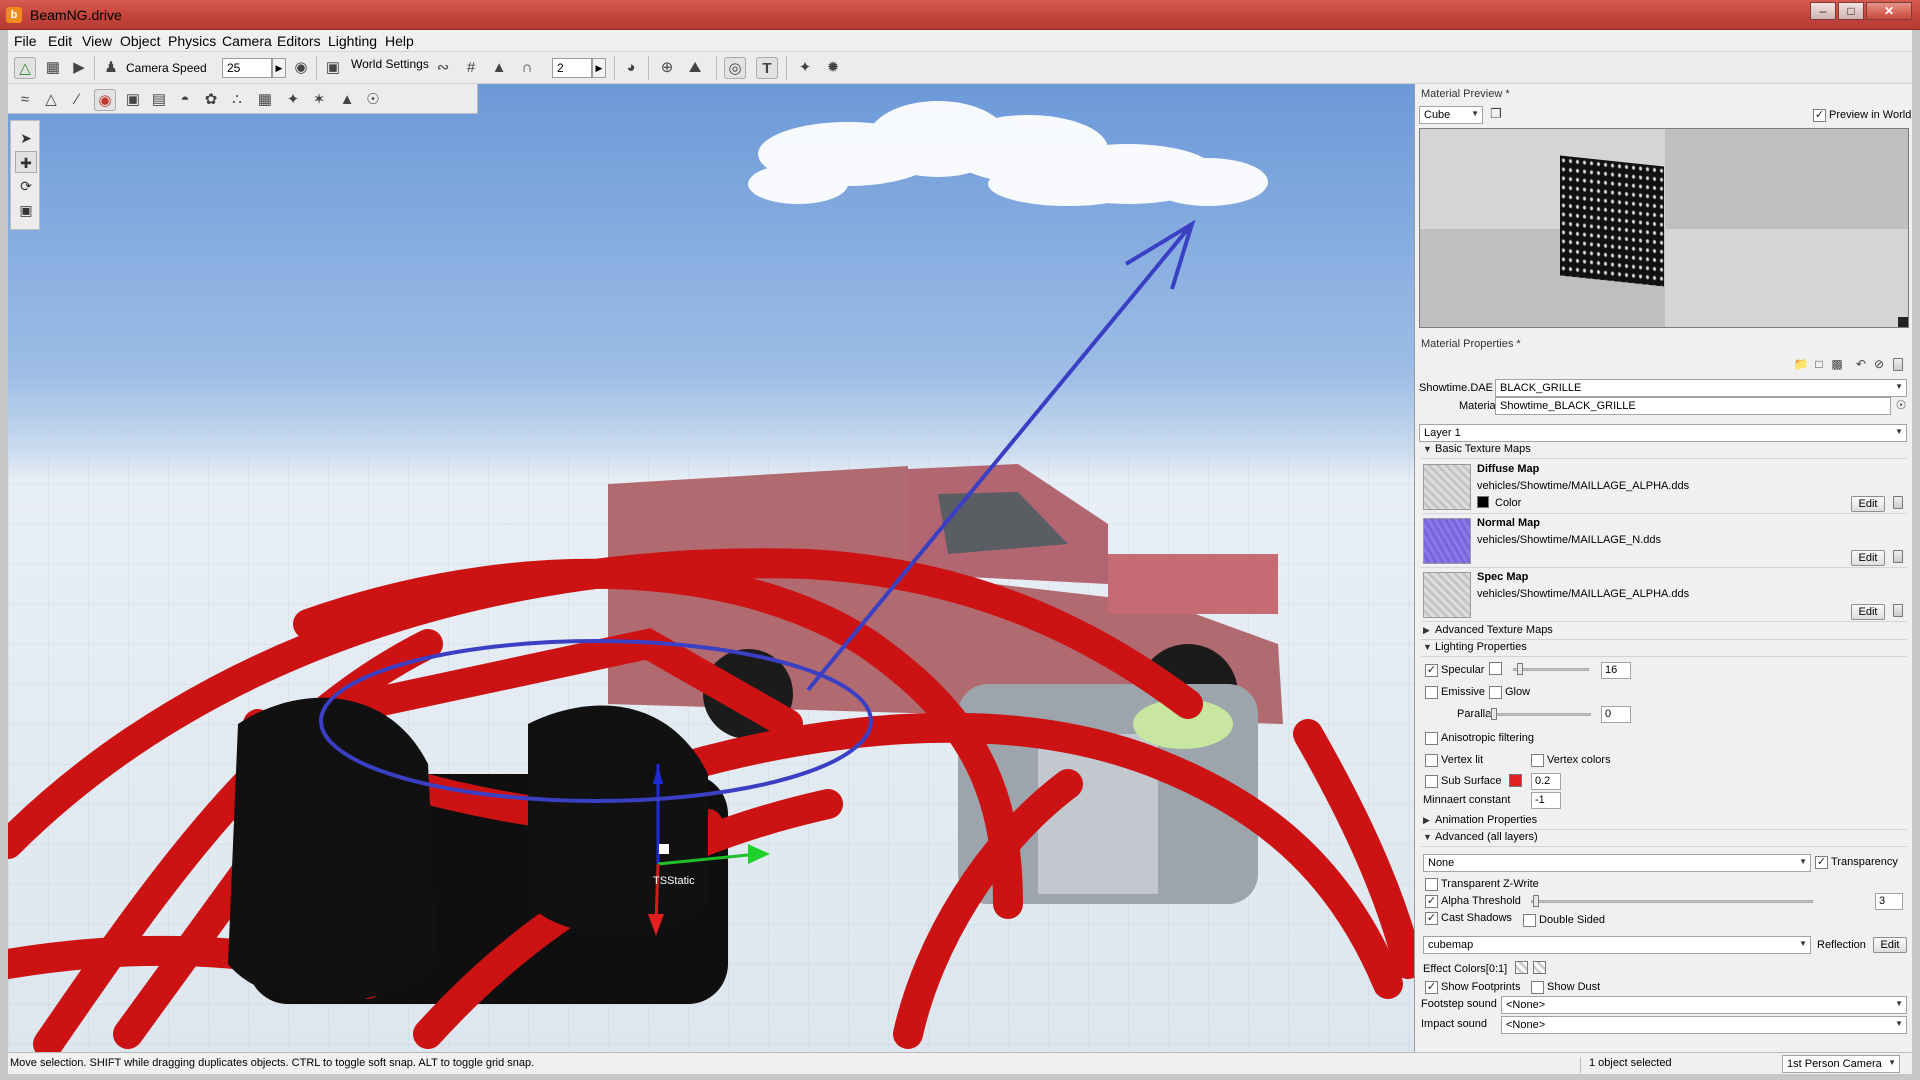  I want to click on fit-view-icon: ▣, so click(333, 68).